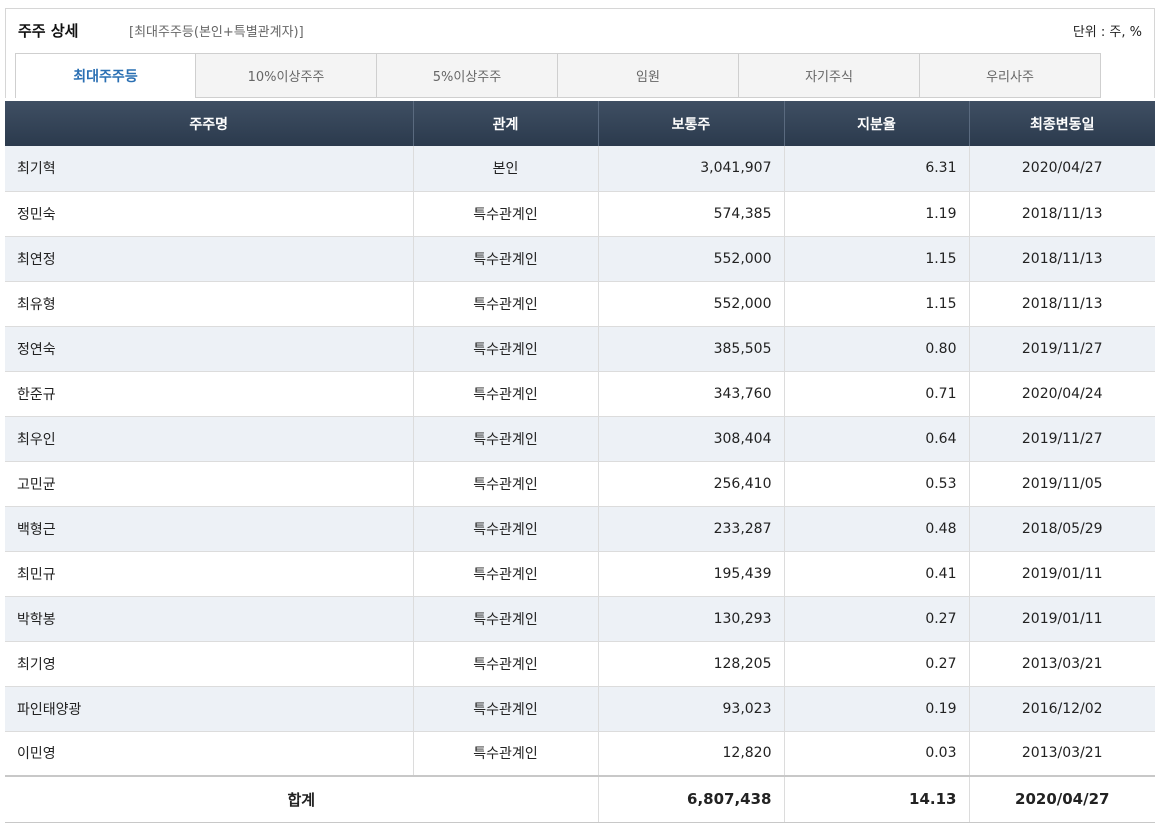 Image resolution: width=1166 pixels, height=832 pixels. I want to click on tab-row: 최대주주등 10%이상주주 5%이상주주 임원 자기주식 우리사주, so click(558, 75).